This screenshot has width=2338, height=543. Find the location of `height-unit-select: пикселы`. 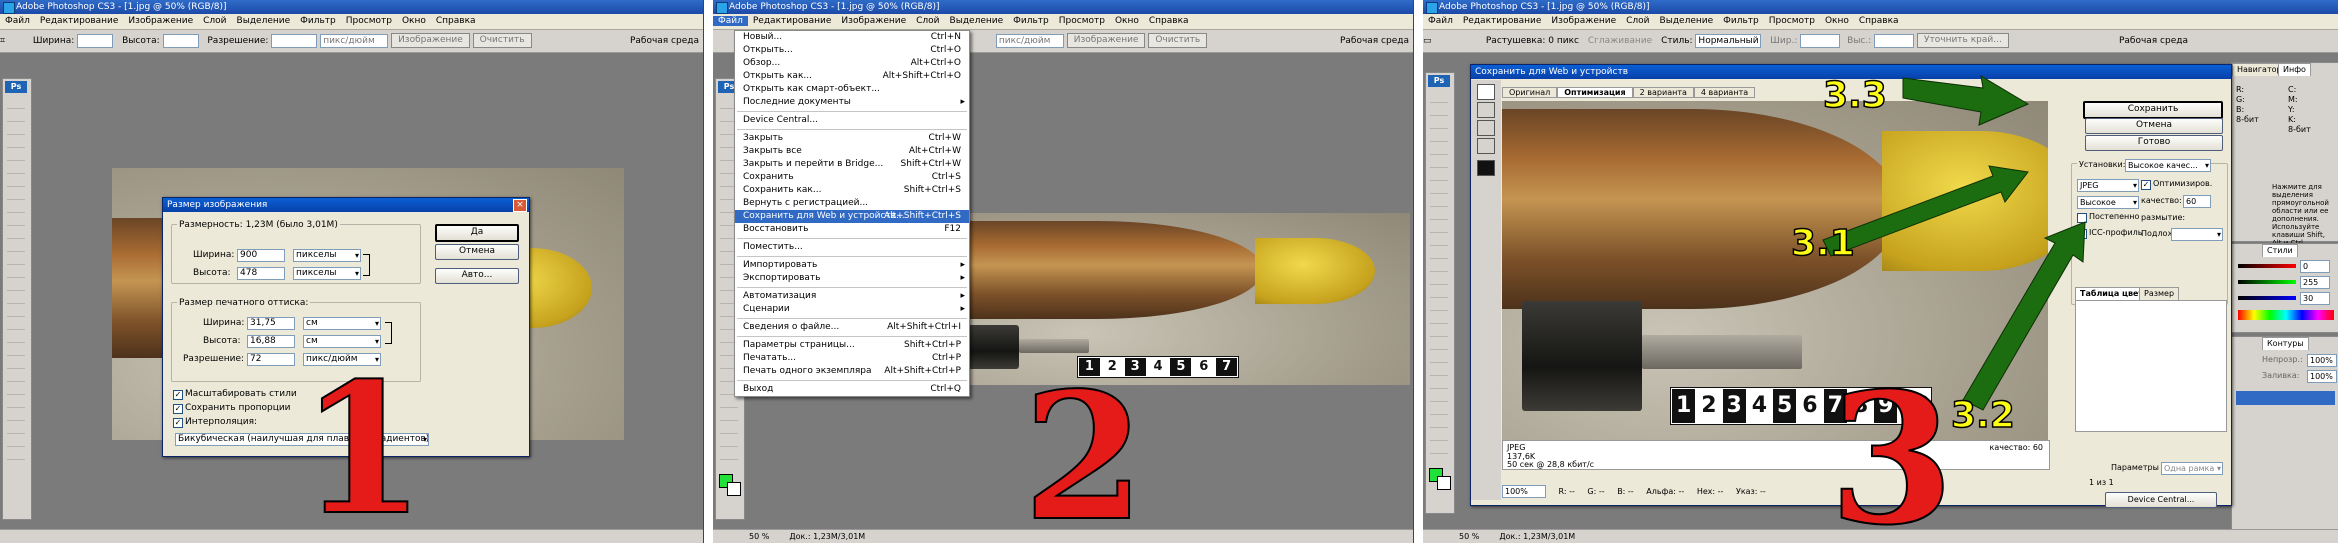

height-unit-select: пикселы is located at coordinates (327, 273).